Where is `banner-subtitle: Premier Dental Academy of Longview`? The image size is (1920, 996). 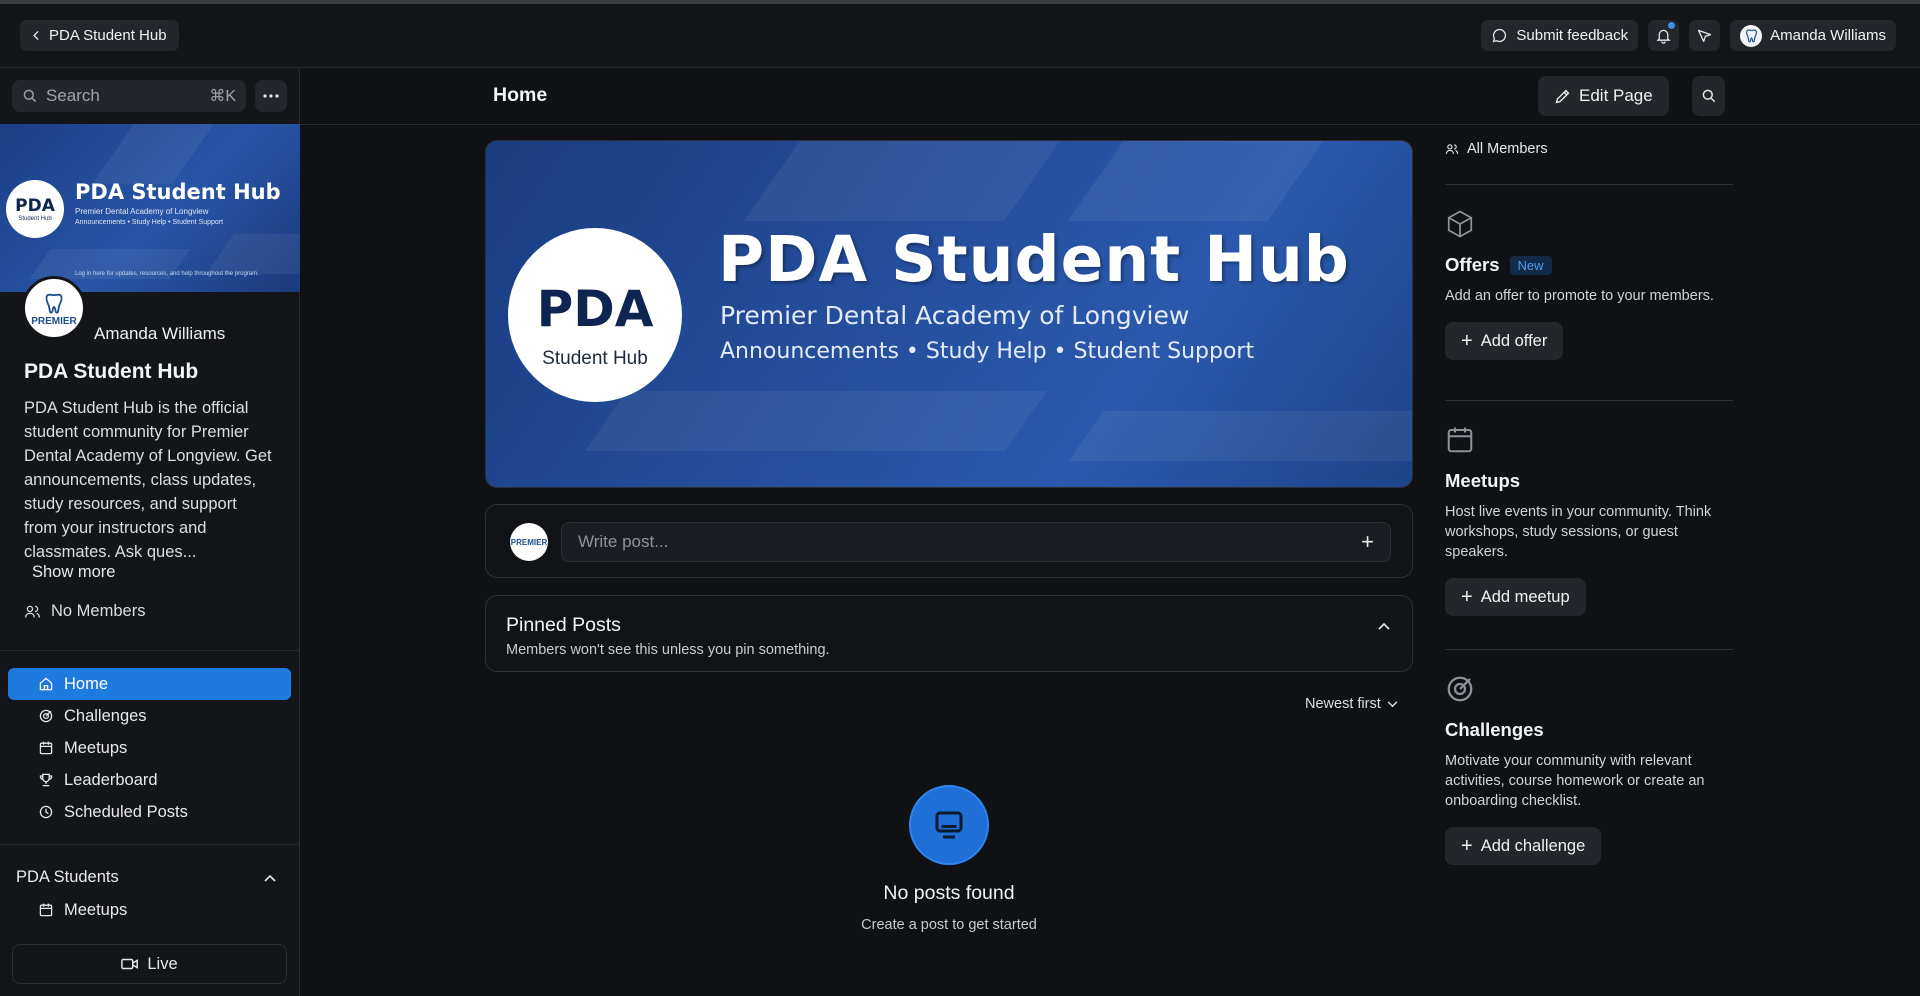 banner-subtitle: Premier Dental Academy of Longview is located at coordinates (142, 211).